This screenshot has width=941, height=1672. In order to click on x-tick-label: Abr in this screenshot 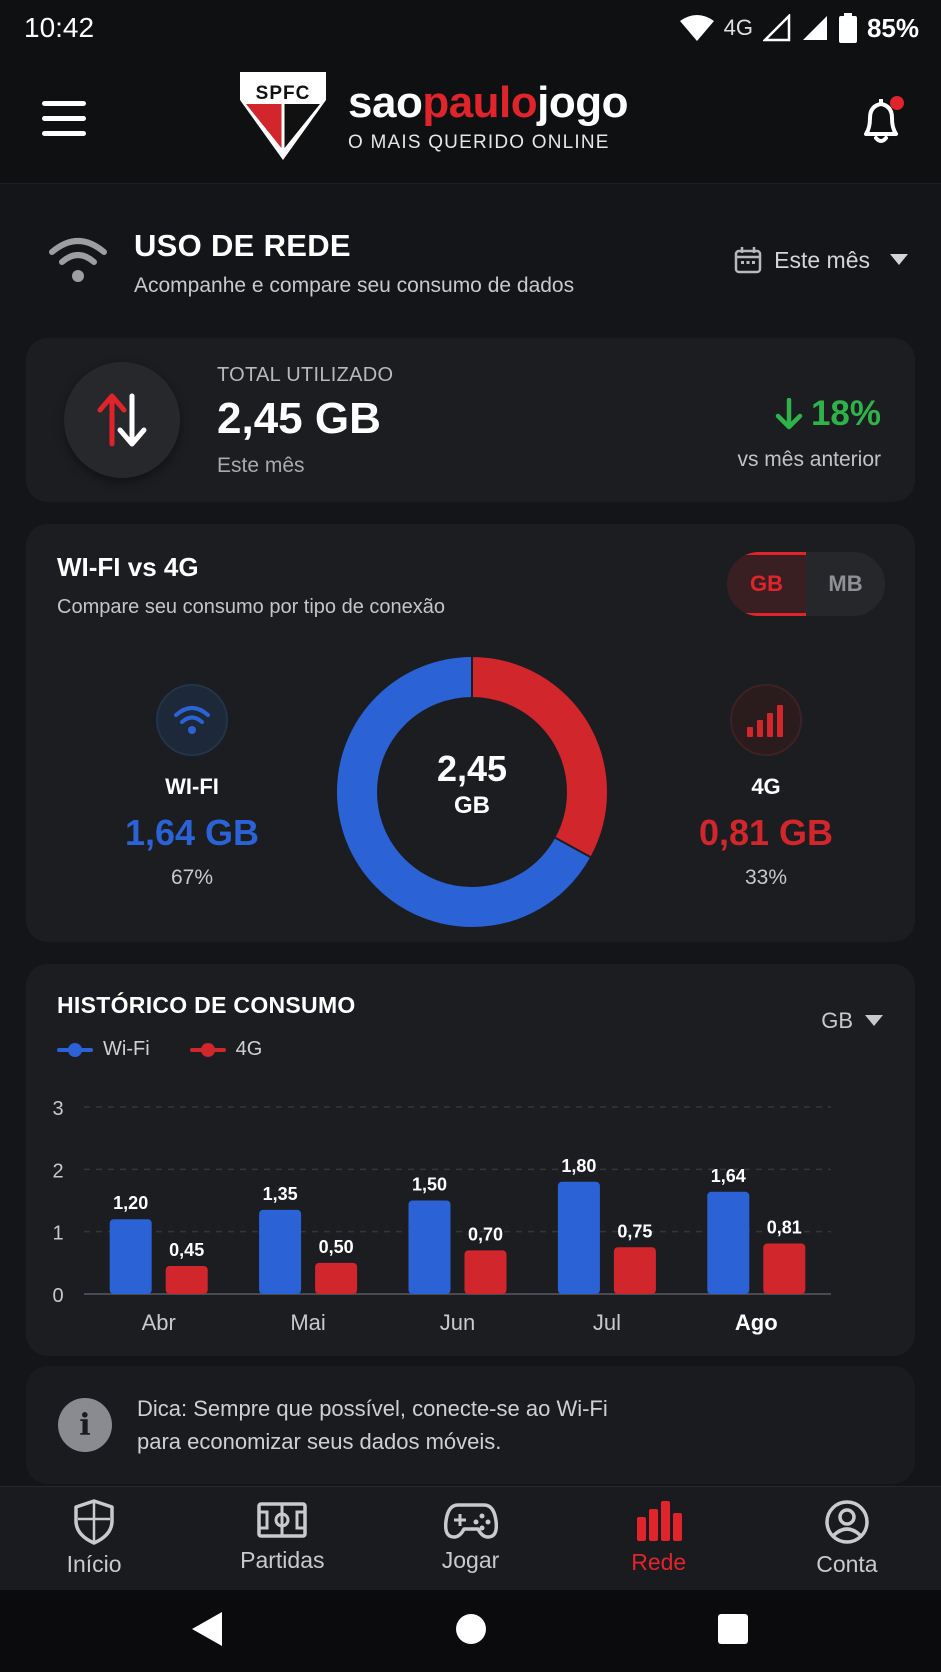, I will do `click(159, 1322)`.